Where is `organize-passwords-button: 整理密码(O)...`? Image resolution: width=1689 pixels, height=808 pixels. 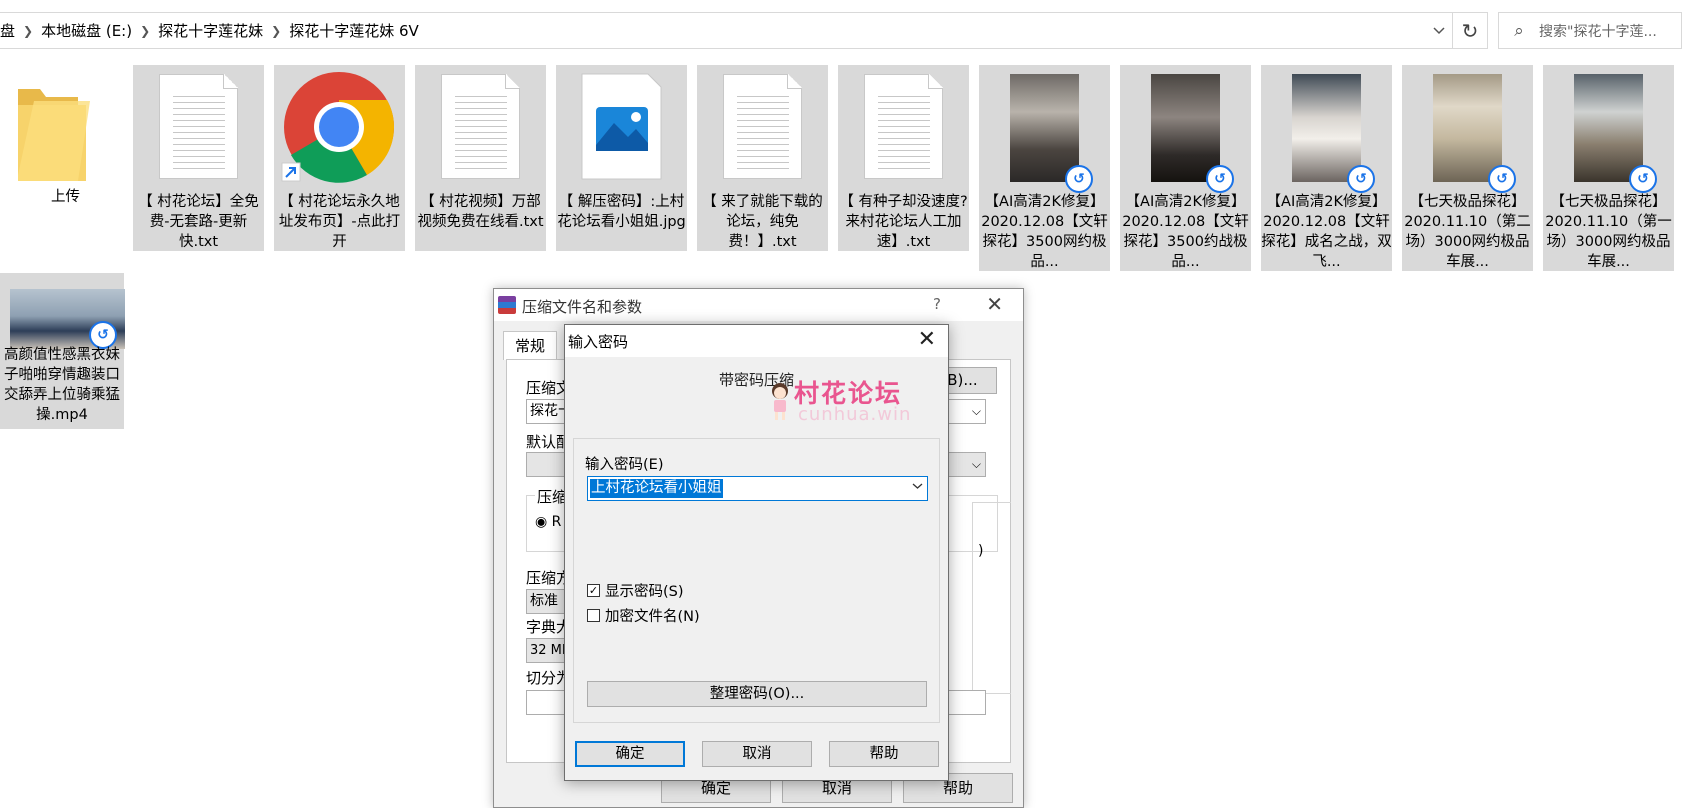
organize-passwords-button: 整理密码(O)... is located at coordinates (757, 694).